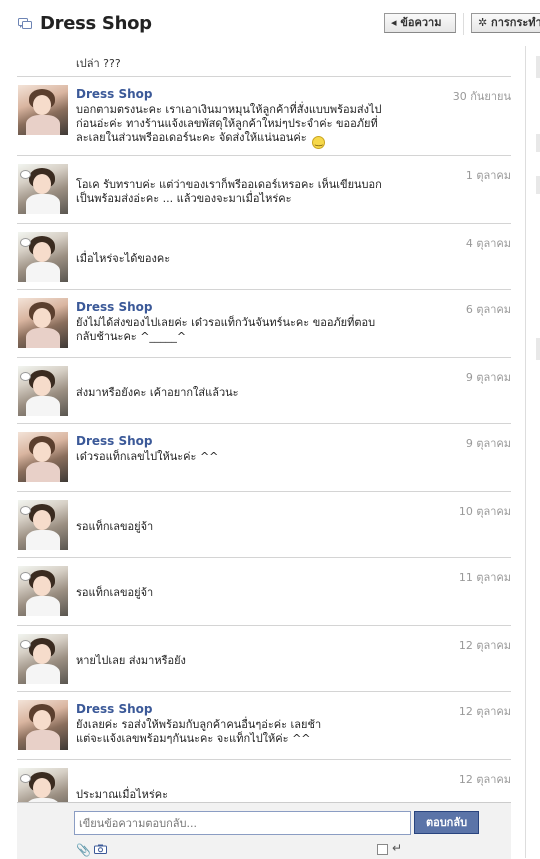 The image size is (540, 859). What do you see at coordinates (532, 452) in the screenshot?
I see `right-column` at bounding box center [532, 452].